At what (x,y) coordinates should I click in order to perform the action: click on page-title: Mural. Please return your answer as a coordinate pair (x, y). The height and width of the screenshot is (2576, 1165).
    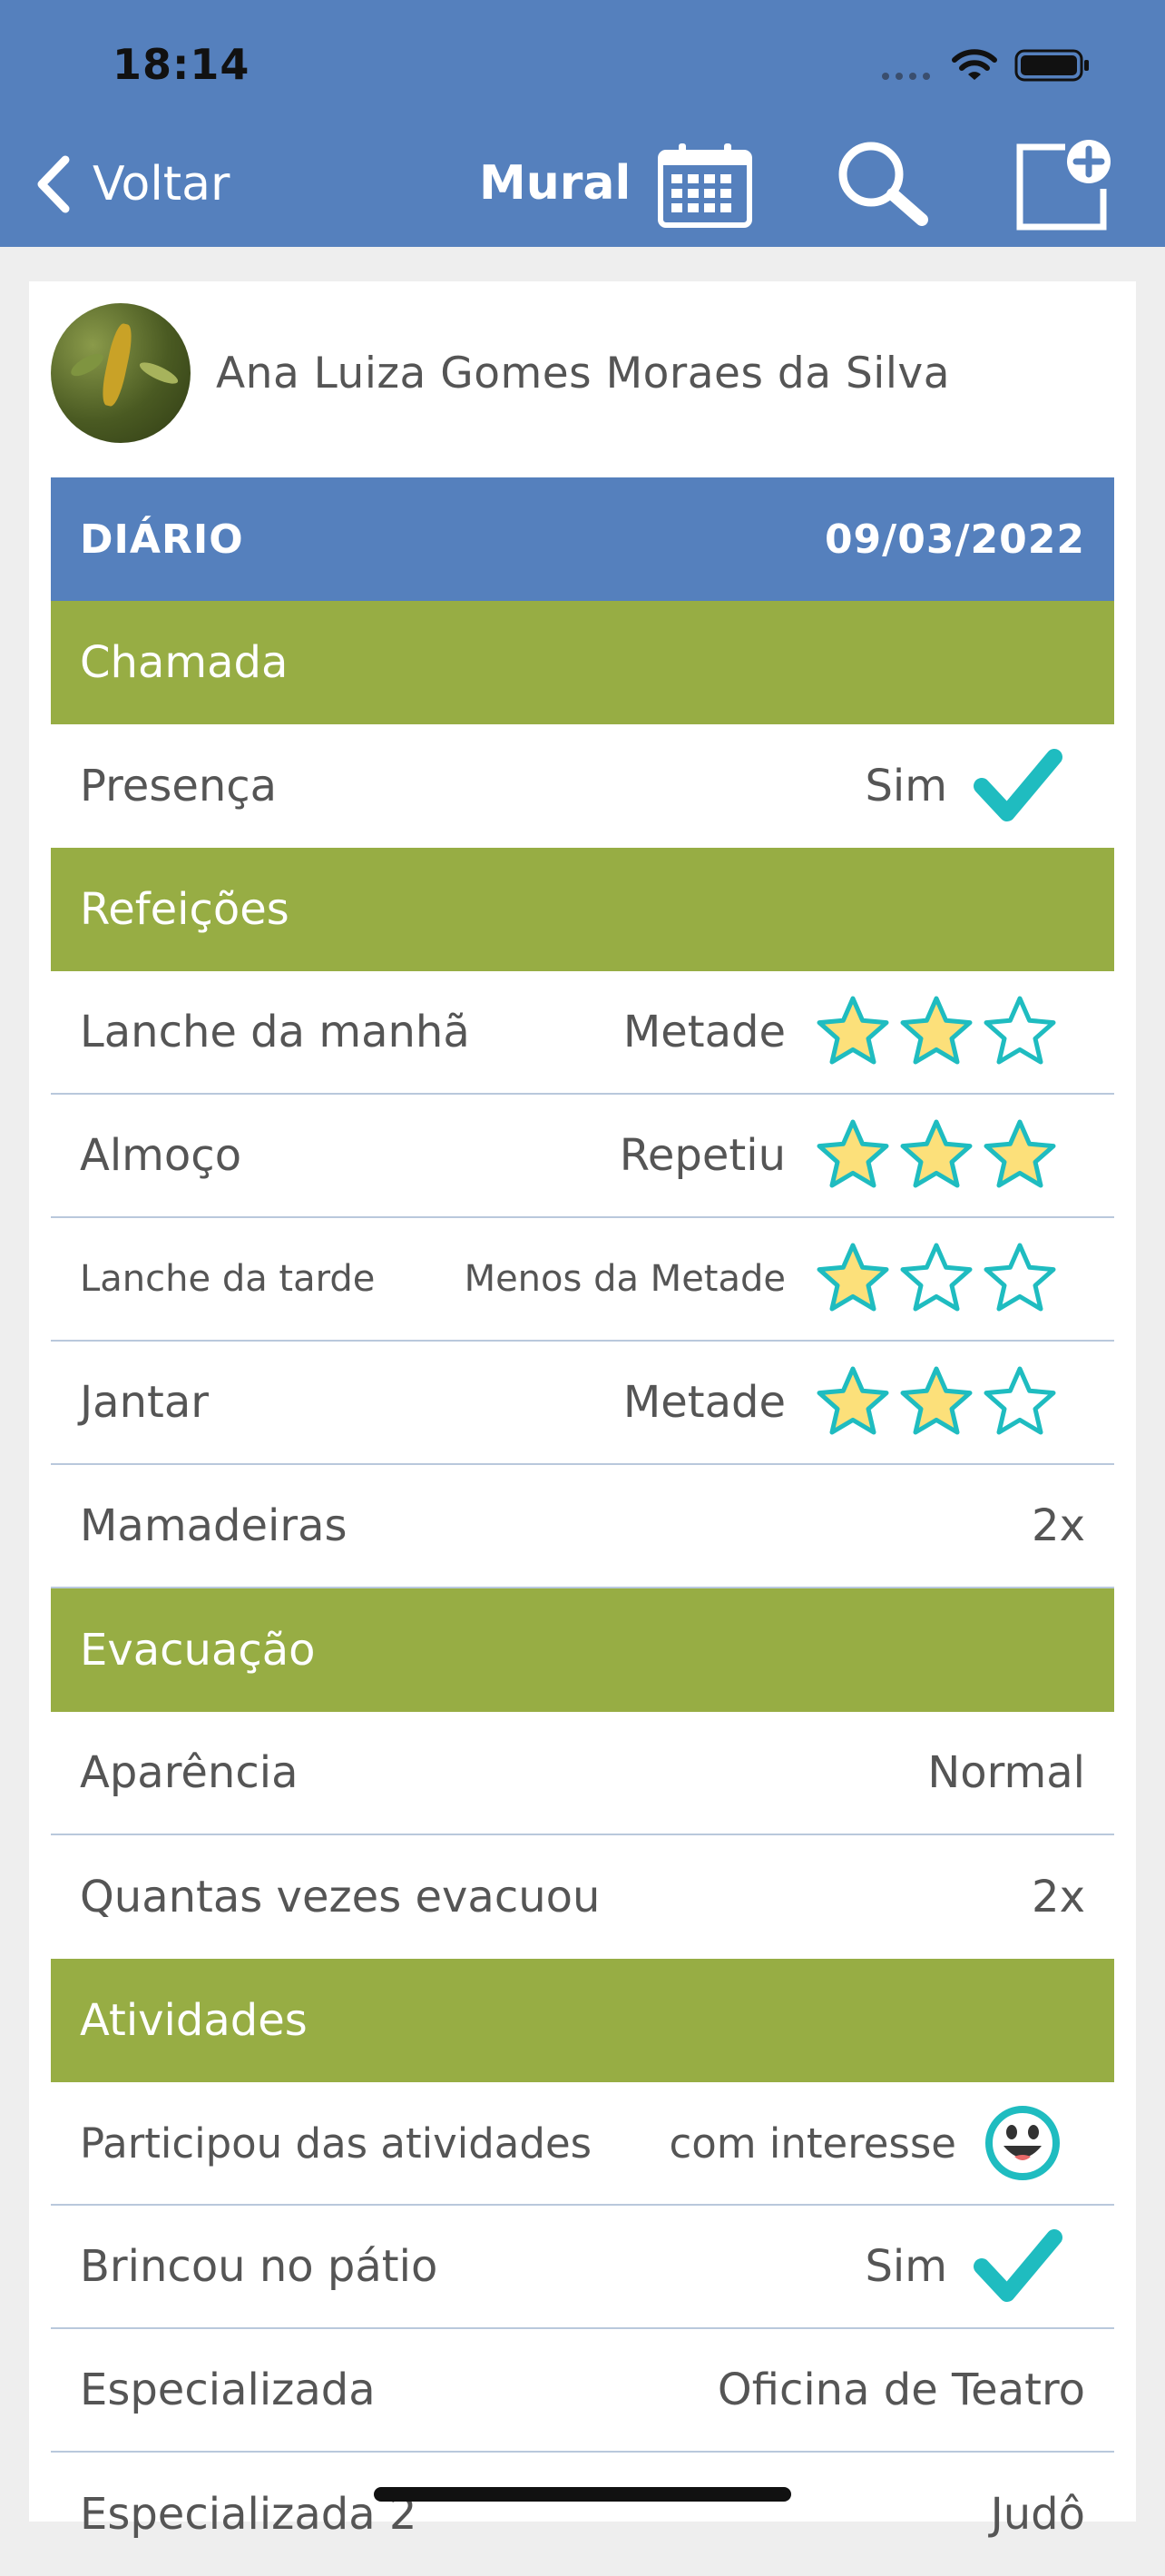
    Looking at the image, I should click on (555, 183).